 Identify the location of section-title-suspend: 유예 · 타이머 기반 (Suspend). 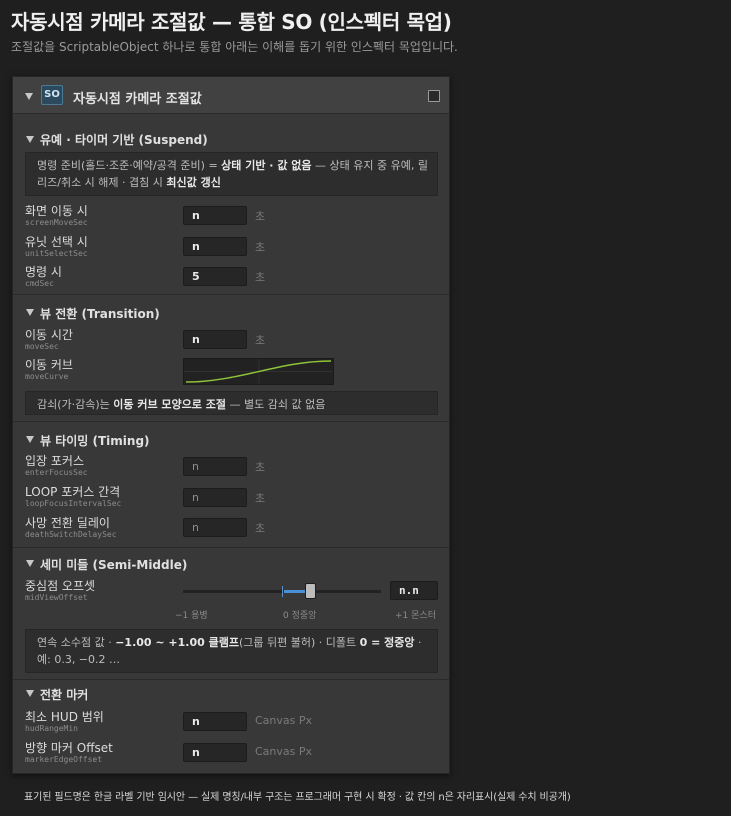
(124, 139).